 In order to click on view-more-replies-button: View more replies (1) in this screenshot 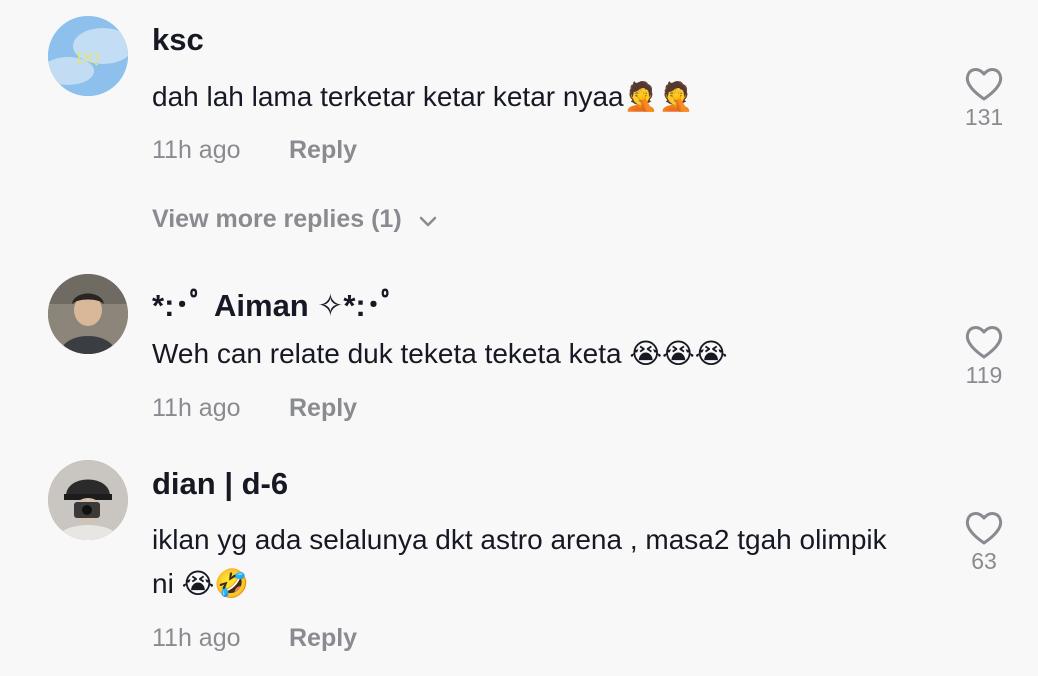, I will do `click(294, 220)`.